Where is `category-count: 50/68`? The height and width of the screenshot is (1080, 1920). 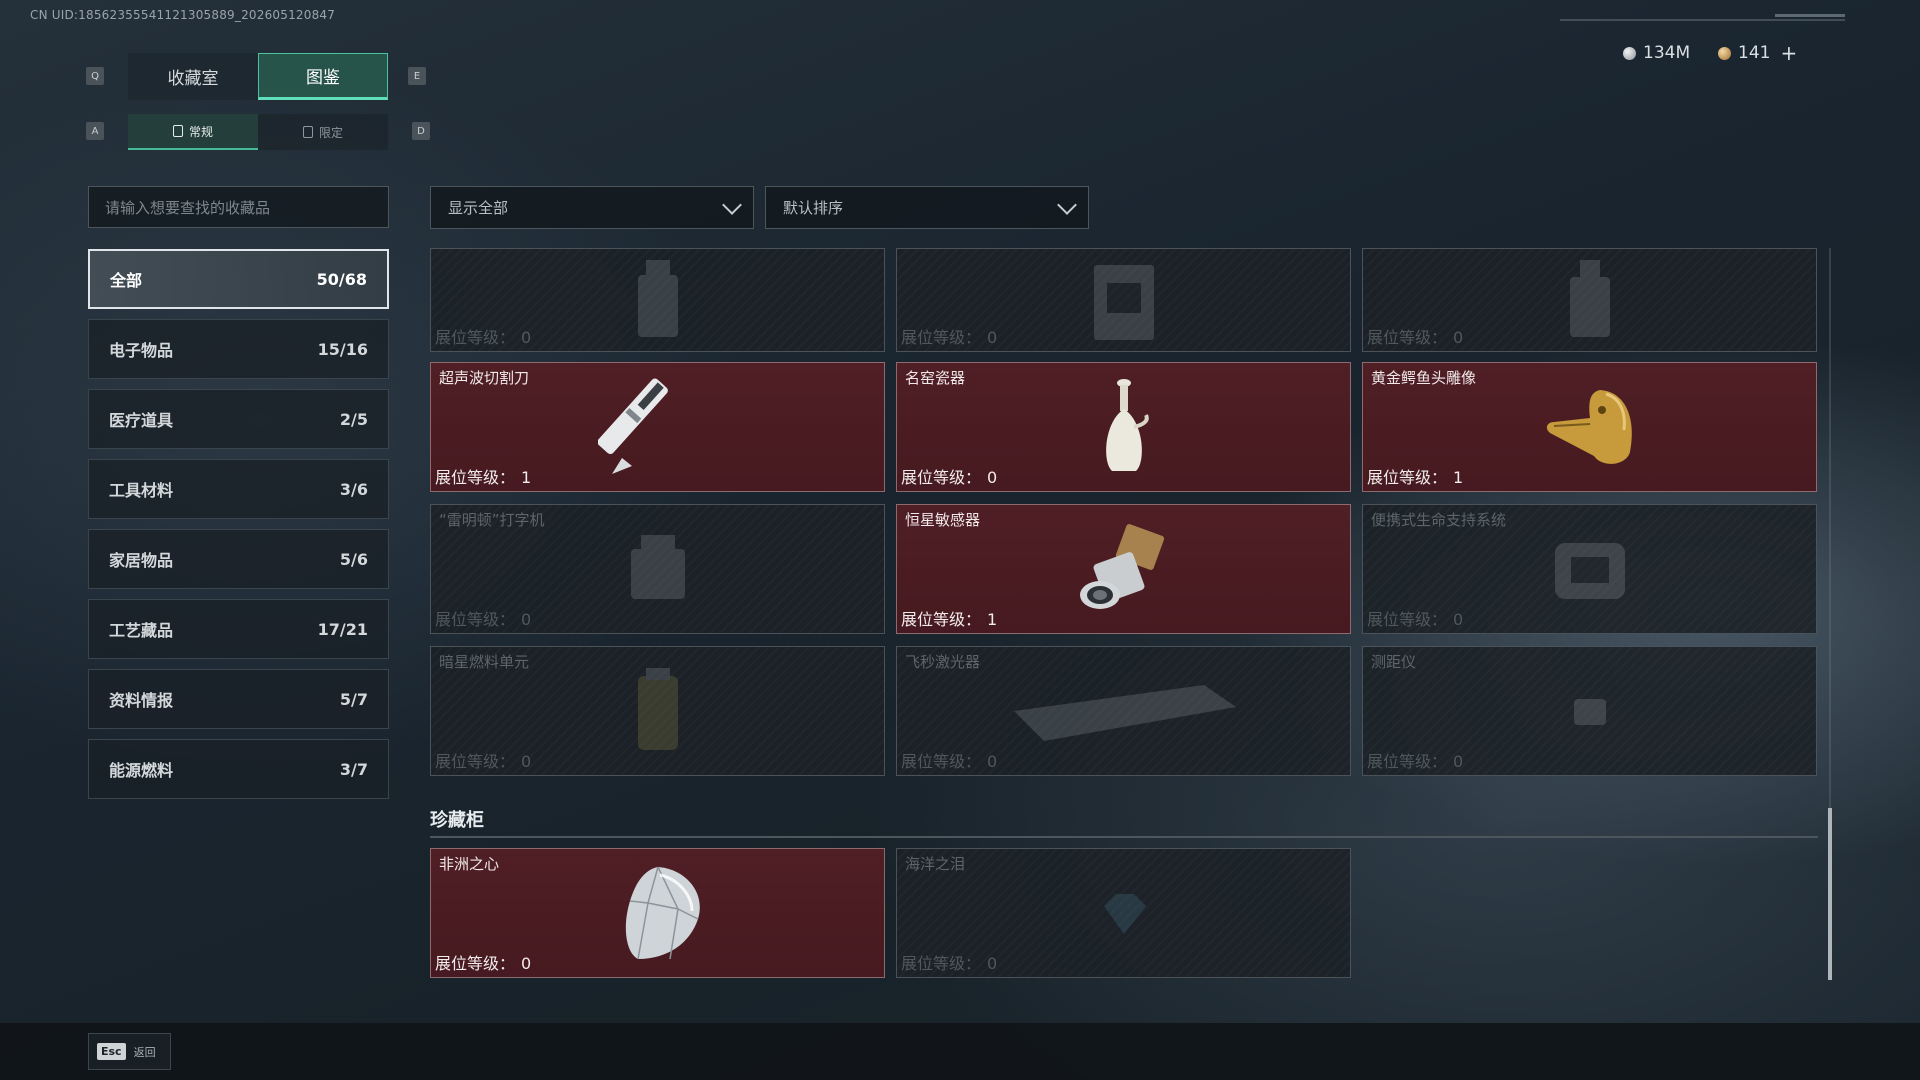
category-count: 50/68 is located at coordinates (341, 279).